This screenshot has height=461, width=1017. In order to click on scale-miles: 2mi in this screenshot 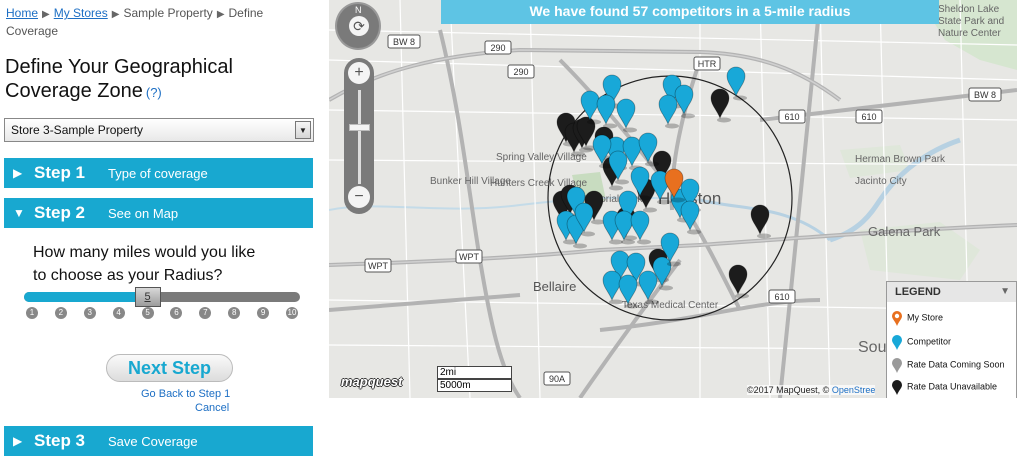, I will do `click(474, 372)`.